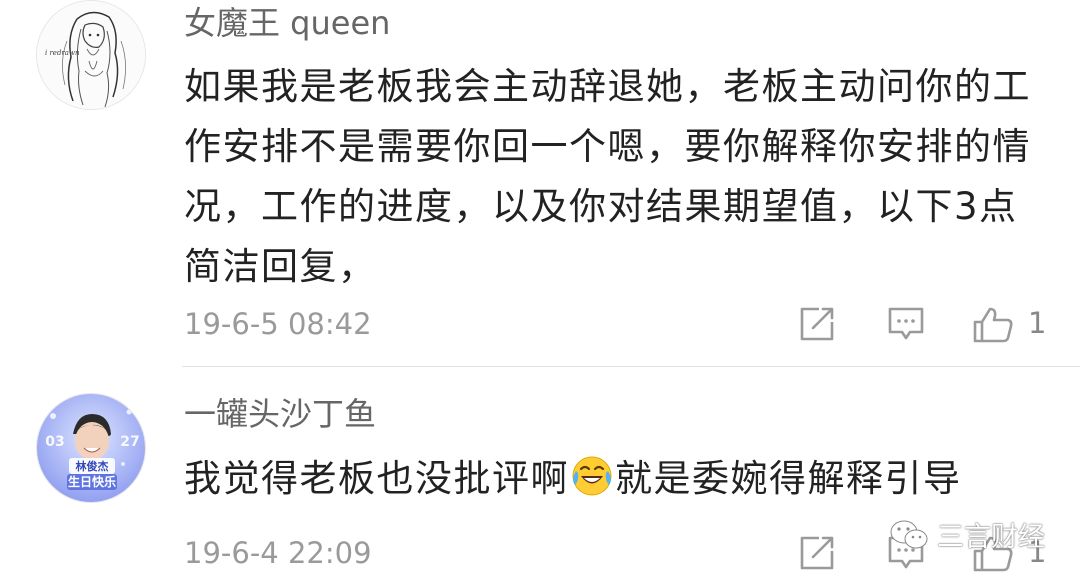 This screenshot has height=583, width=1080. I want to click on avatar-name: 林俊杰, so click(92, 466).